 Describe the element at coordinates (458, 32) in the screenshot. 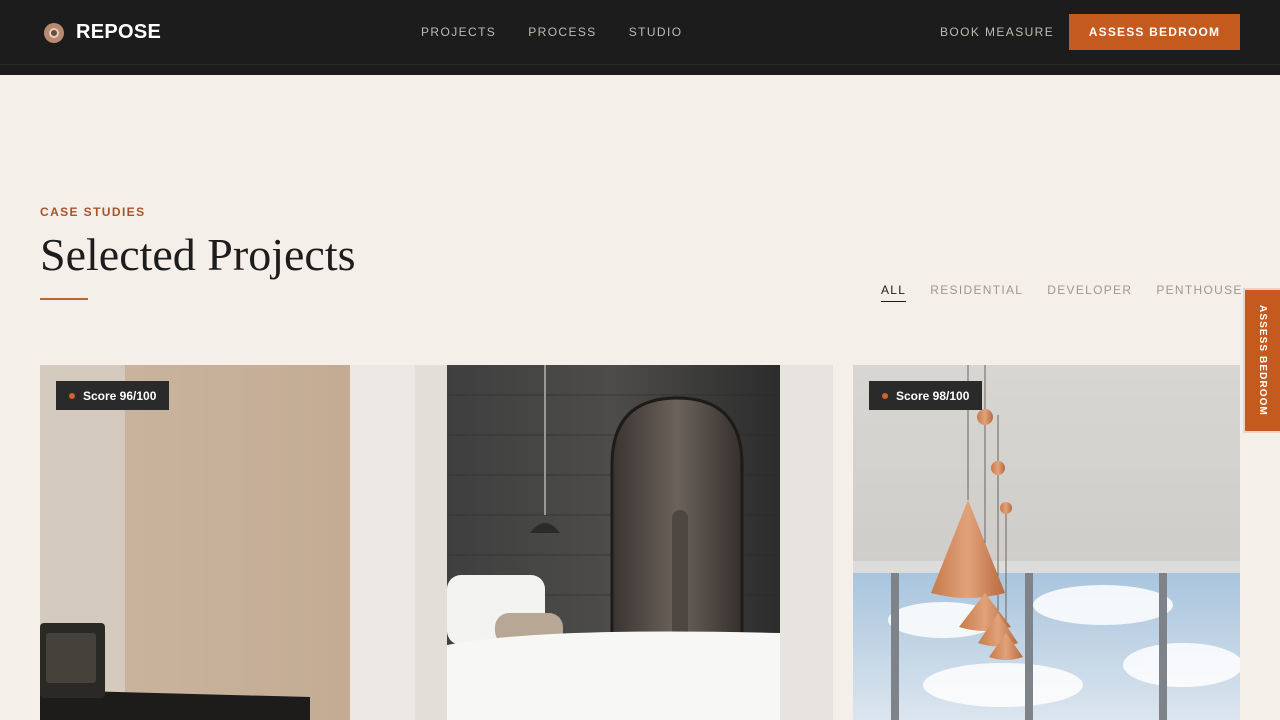

I see `nav-item-projects: PROJECTS` at that location.